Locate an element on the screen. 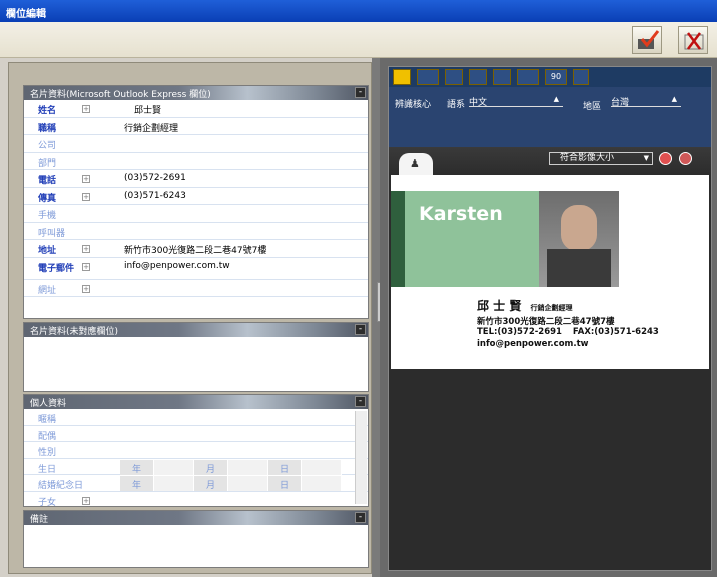 The height and width of the screenshot is (577, 717). field-row: 電話 + (03)572-2691 is located at coordinates (196, 179).